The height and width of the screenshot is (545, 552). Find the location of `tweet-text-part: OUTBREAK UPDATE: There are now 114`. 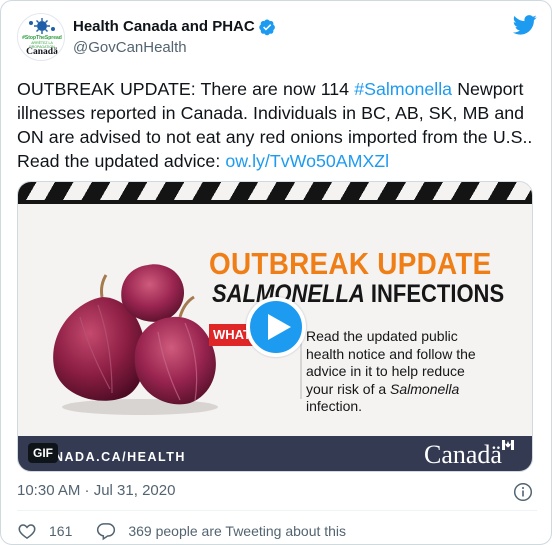

tweet-text-part: OUTBREAK UPDATE: There are now 114 is located at coordinates (186, 89).